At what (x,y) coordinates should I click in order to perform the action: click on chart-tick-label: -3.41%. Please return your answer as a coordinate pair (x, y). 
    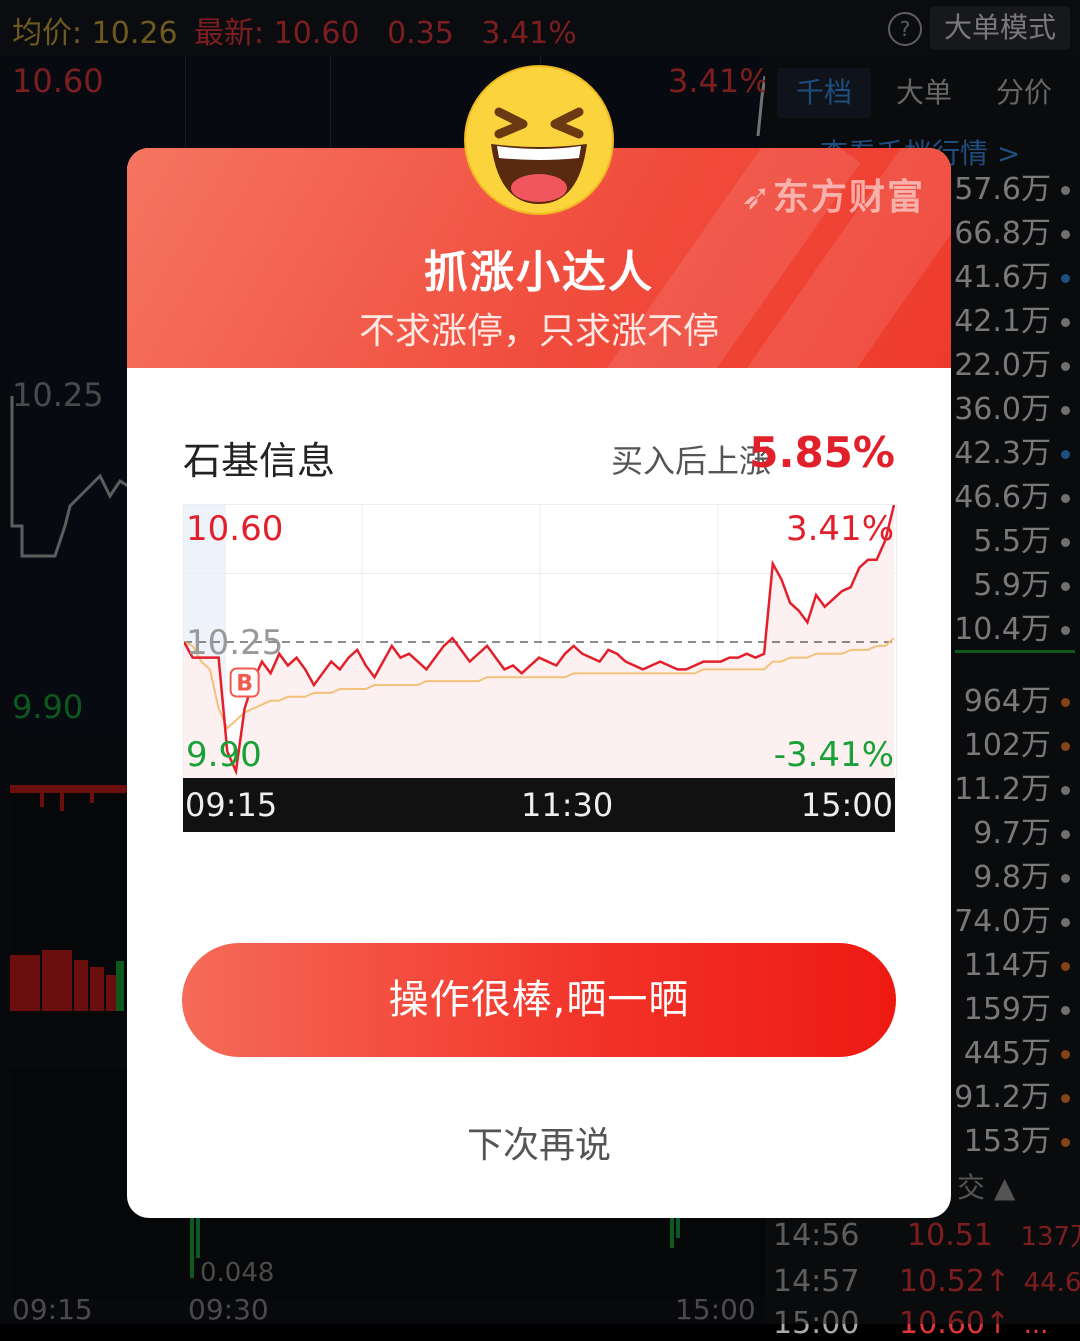
    Looking at the image, I should click on (833, 755).